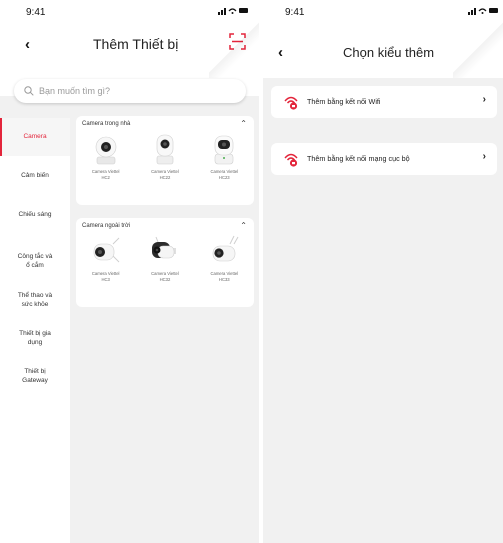 This screenshot has height=543, width=503. I want to click on product-camera-hc23: Camera Viettel HC23, so click(224, 156).